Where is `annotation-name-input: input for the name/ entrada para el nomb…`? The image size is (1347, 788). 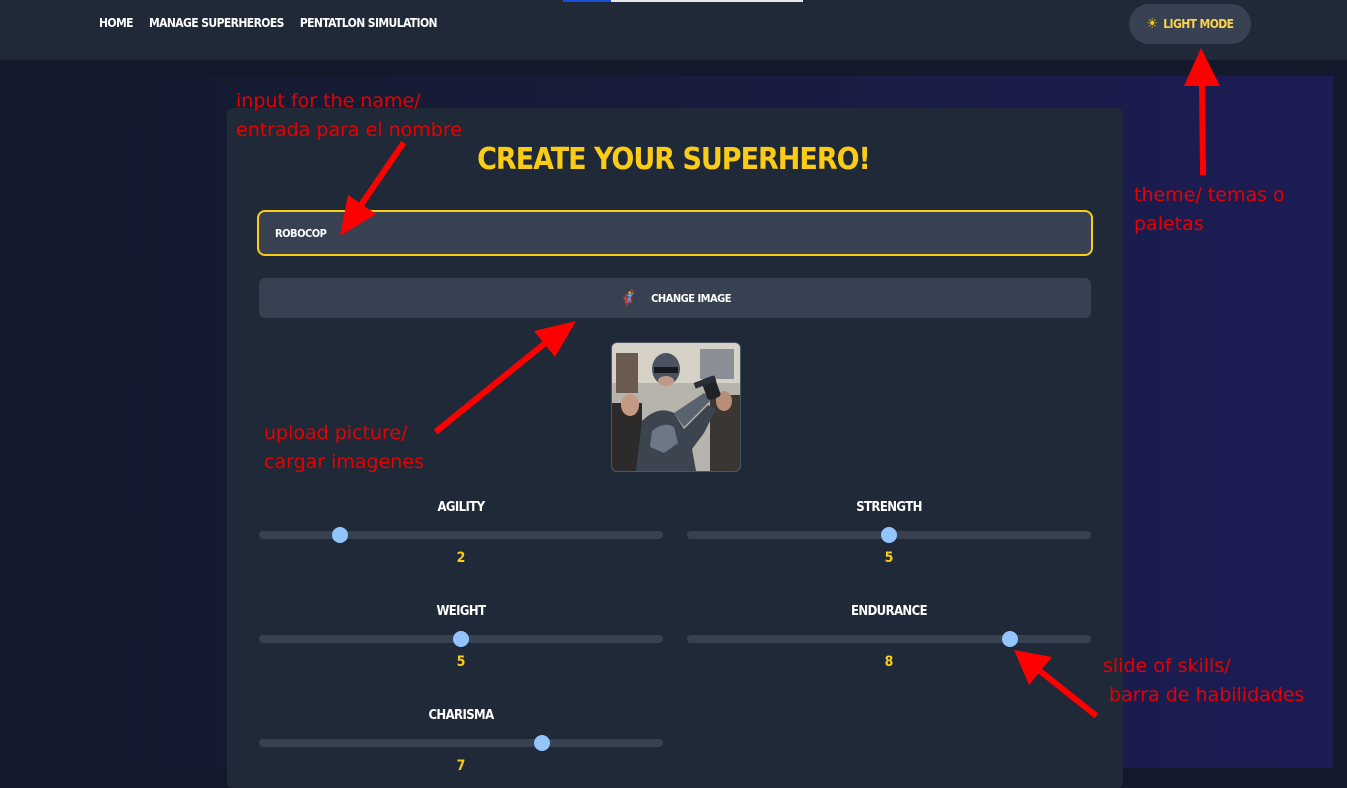 annotation-name-input: input for the name/ entrada para el nomb… is located at coordinates (349, 115).